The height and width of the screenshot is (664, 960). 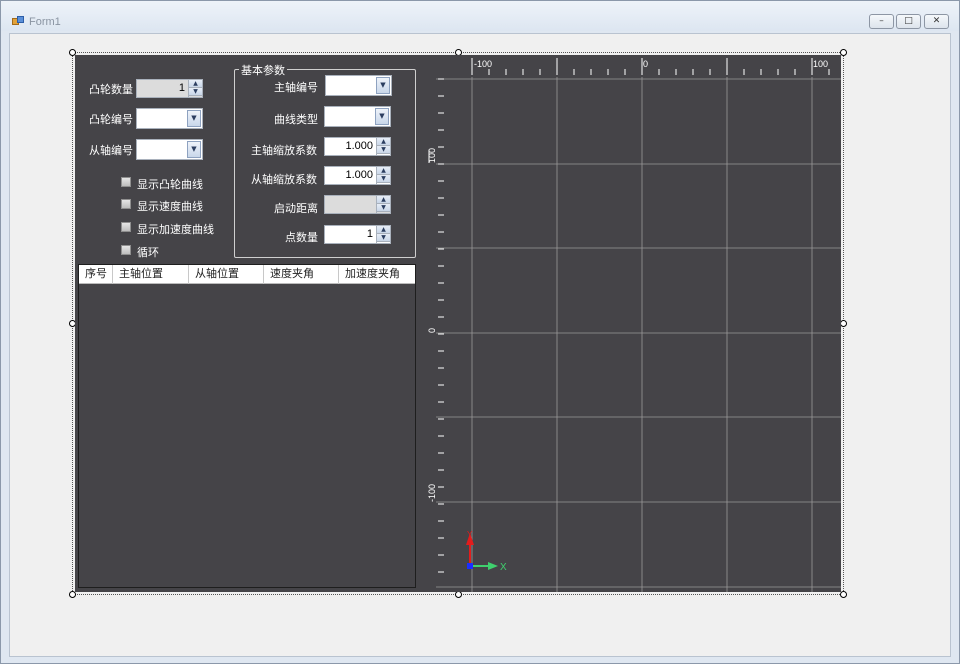 I want to click on point-count-label: 点数量, so click(x=301, y=238).